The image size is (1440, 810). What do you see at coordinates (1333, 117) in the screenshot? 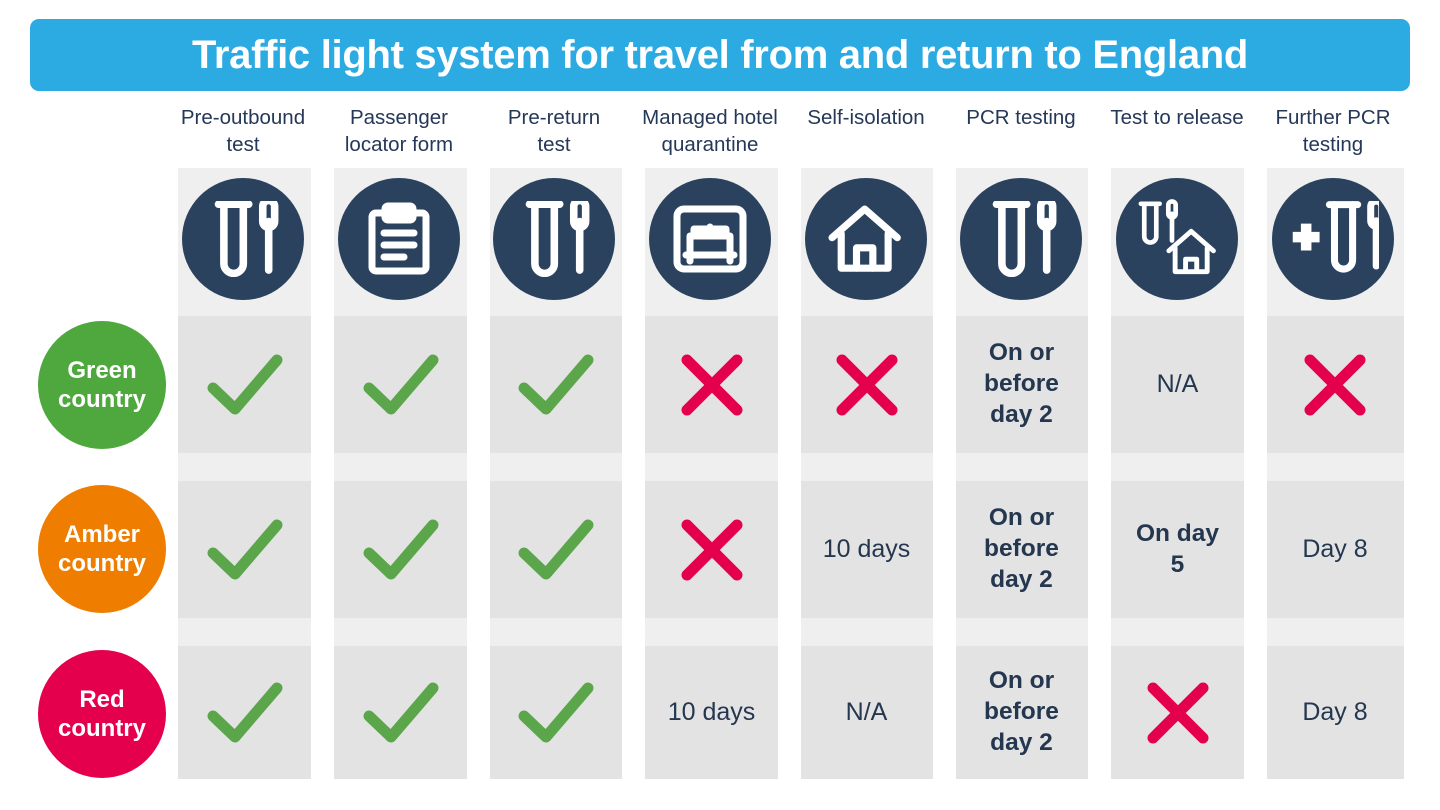
I see `column-header-line: Further PCR` at bounding box center [1333, 117].